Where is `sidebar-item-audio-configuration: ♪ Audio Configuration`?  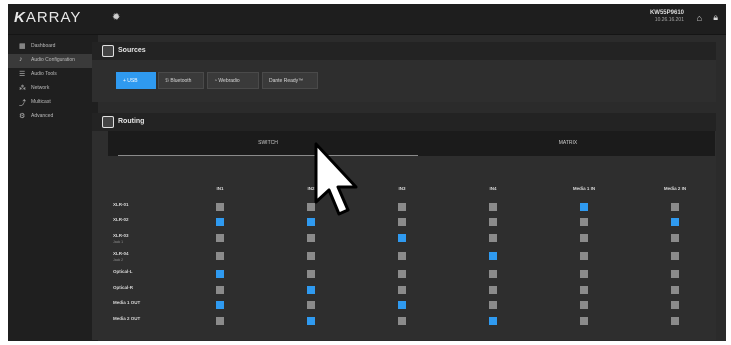
sidebar-item-audio-configuration: ♪ Audio Configuration is located at coordinates (53, 61).